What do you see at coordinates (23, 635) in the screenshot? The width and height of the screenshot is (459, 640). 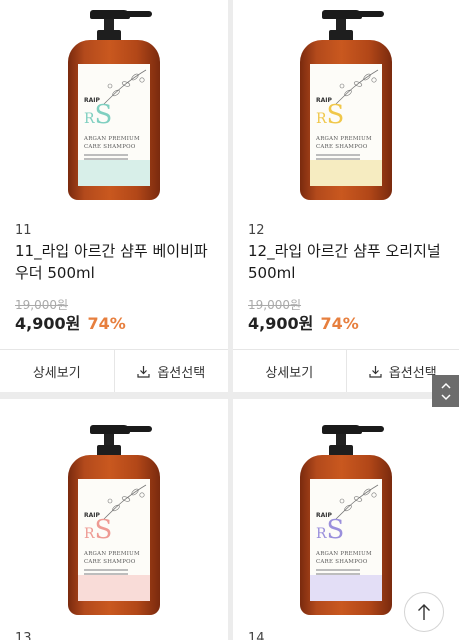 I see `product-number: 13` at bounding box center [23, 635].